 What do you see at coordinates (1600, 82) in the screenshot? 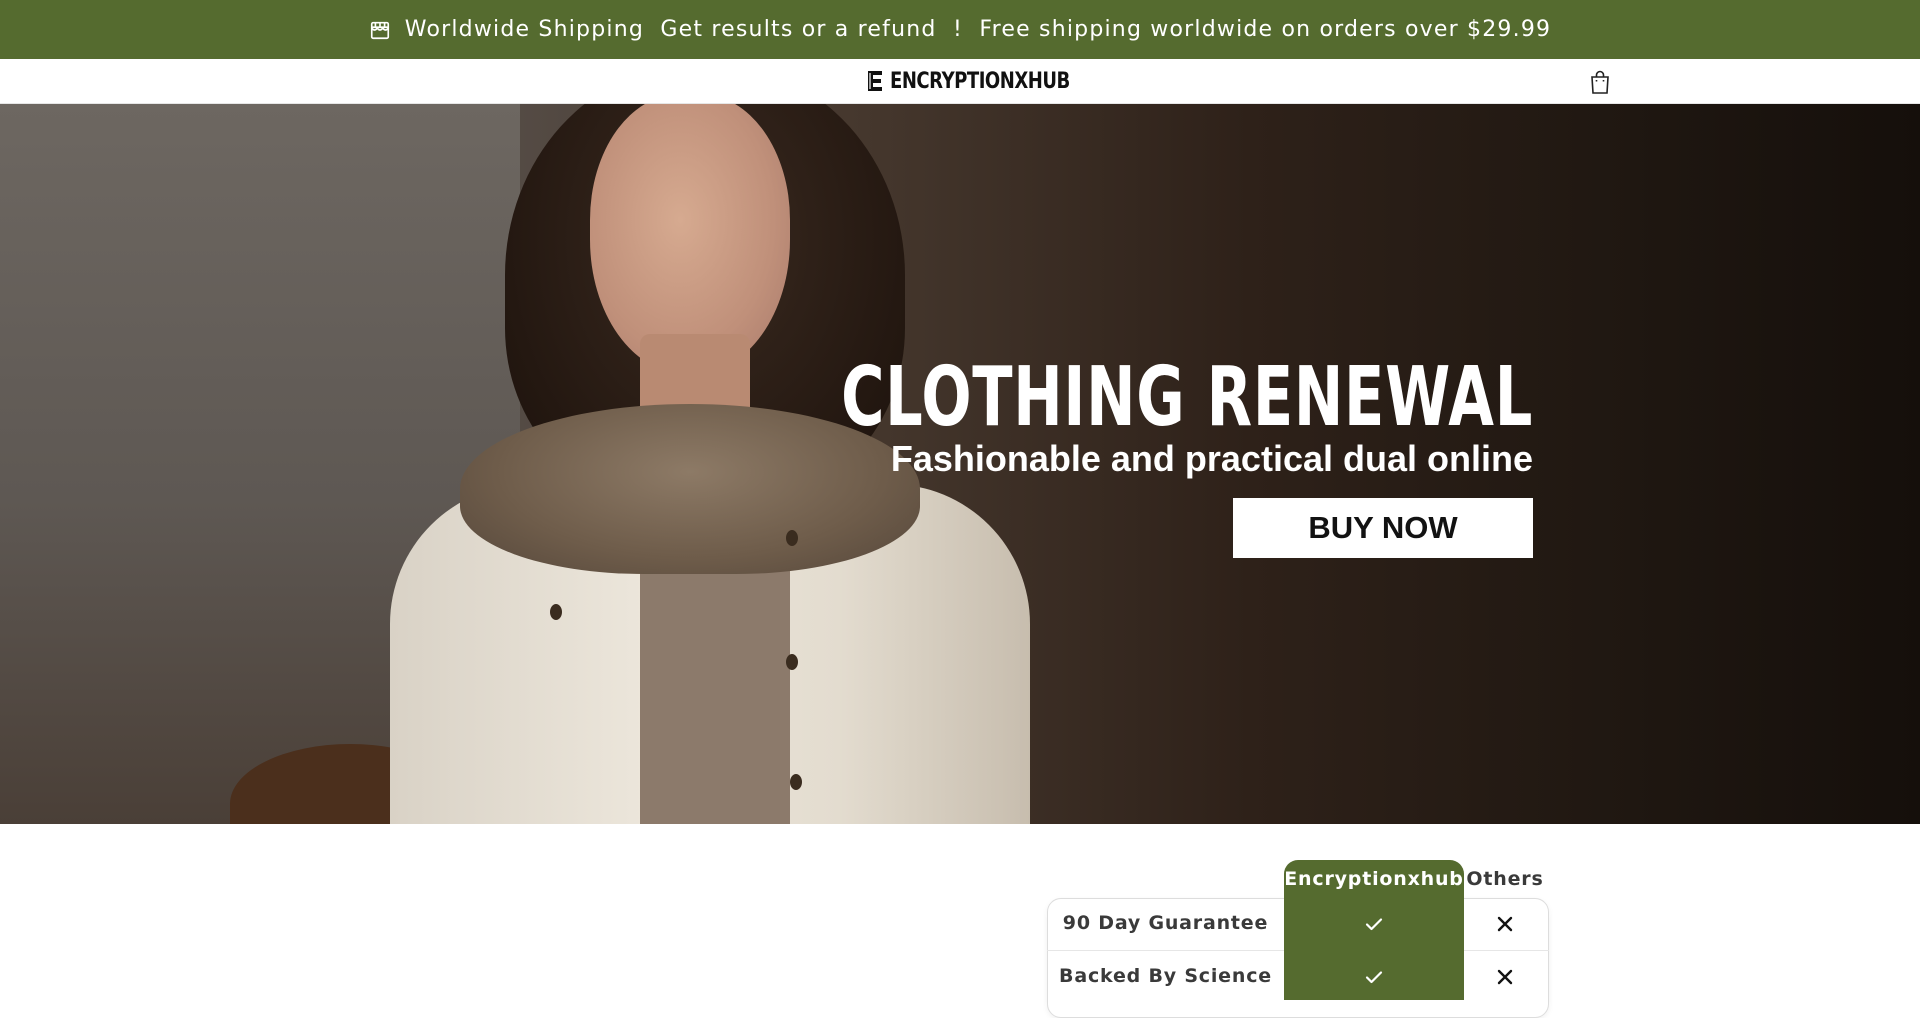
I see `shopping-bag-icon` at bounding box center [1600, 82].